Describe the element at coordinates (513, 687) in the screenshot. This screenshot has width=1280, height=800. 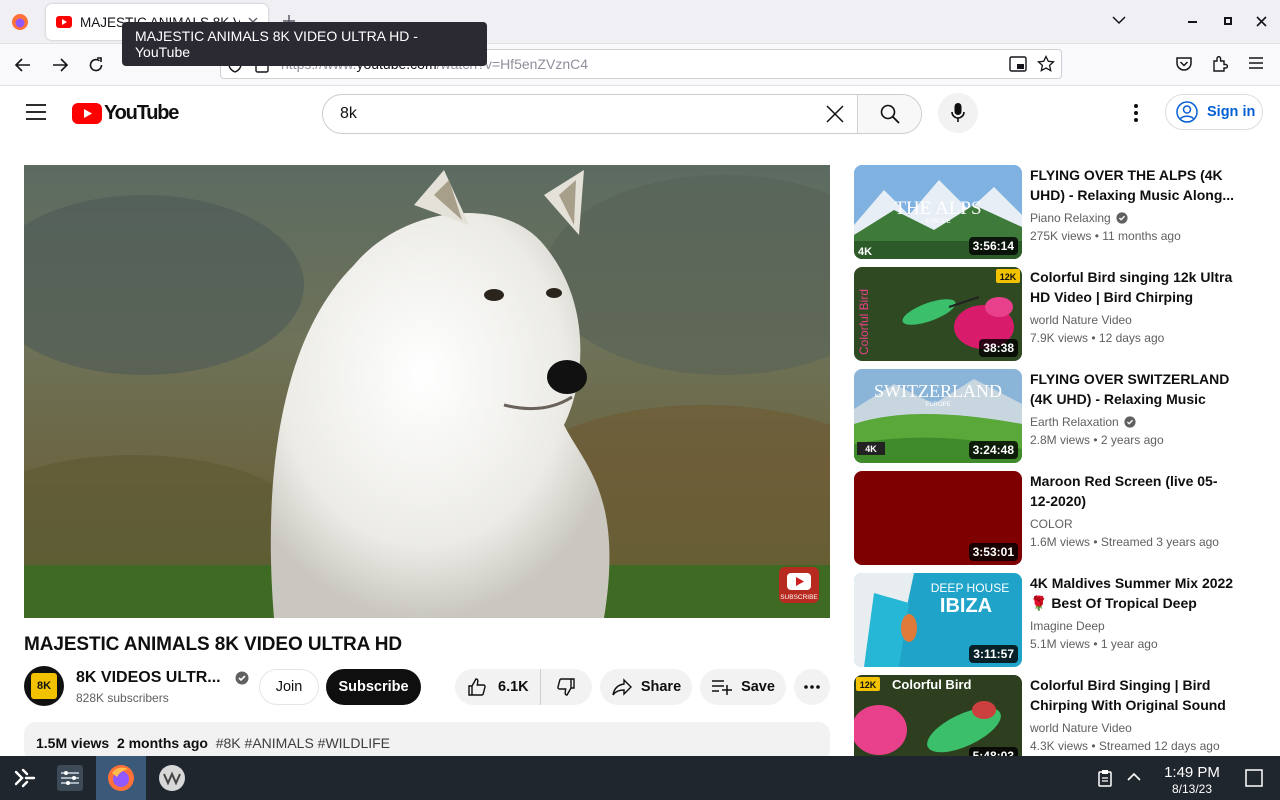
I see `like-count: 6.1K` at that location.